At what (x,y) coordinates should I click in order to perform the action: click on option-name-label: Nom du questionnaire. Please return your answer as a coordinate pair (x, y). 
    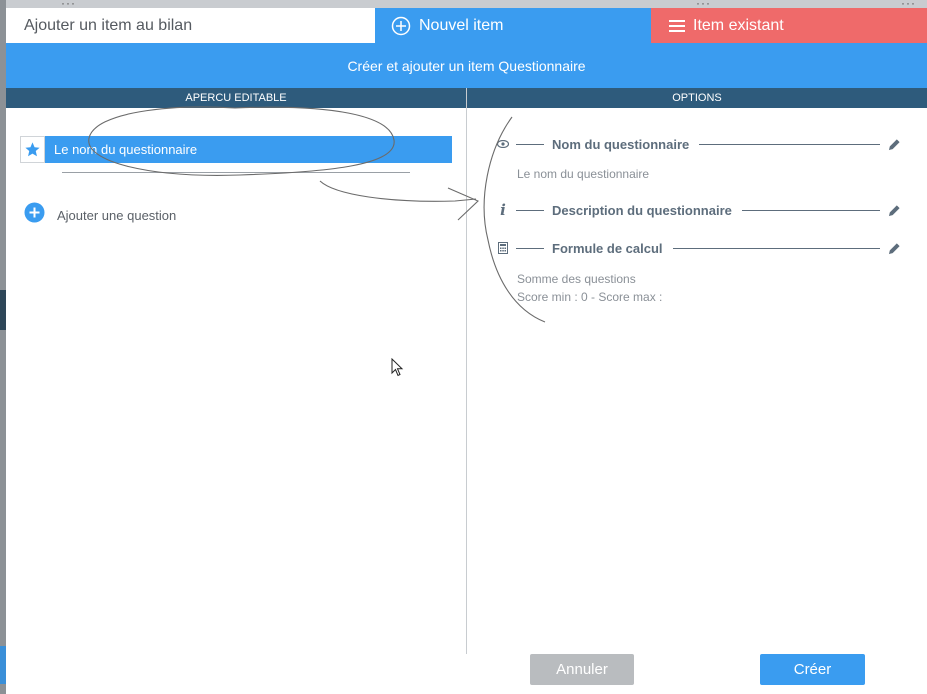
    Looking at the image, I should click on (621, 144).